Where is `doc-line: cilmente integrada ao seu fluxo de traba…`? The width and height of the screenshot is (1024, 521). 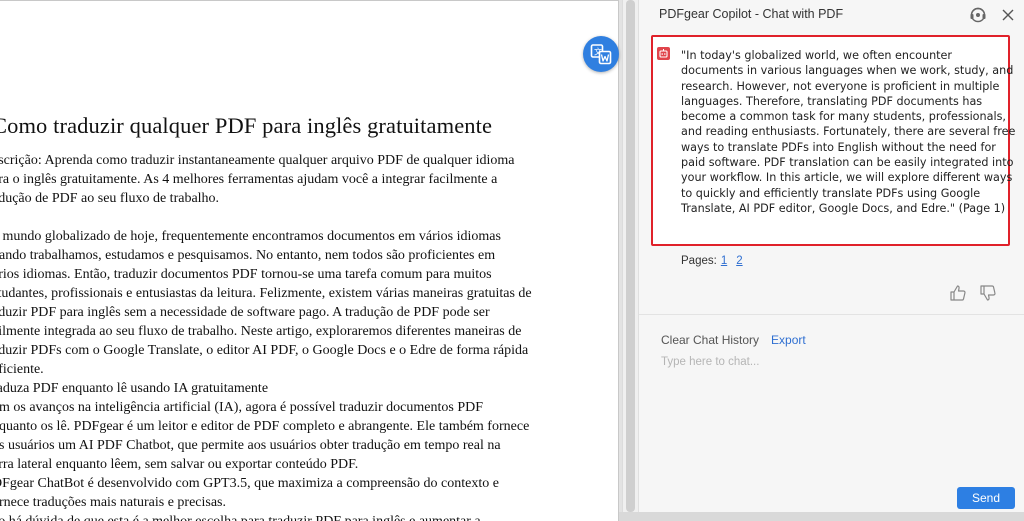 doc-line: cilmente integrada ao seu fluxo de traba… is located at coordinates (261, 331).